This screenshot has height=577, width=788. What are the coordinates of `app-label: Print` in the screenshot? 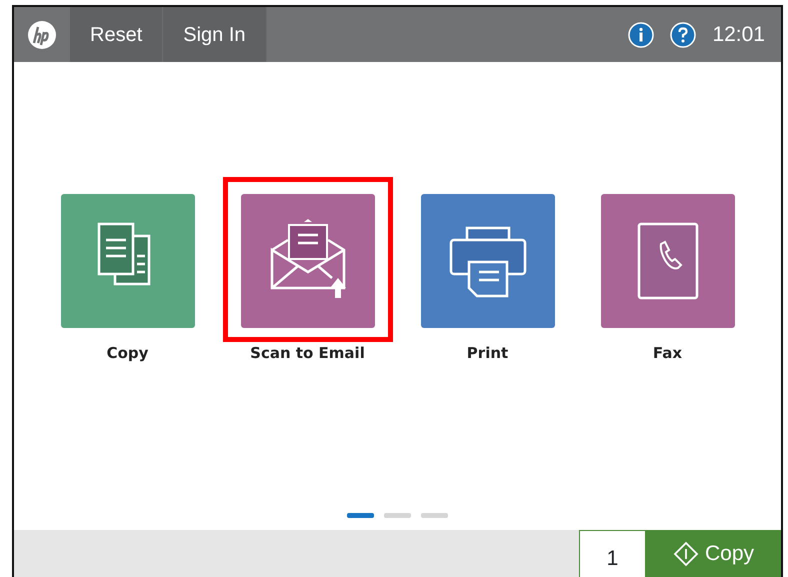 It's located at (487, 353).